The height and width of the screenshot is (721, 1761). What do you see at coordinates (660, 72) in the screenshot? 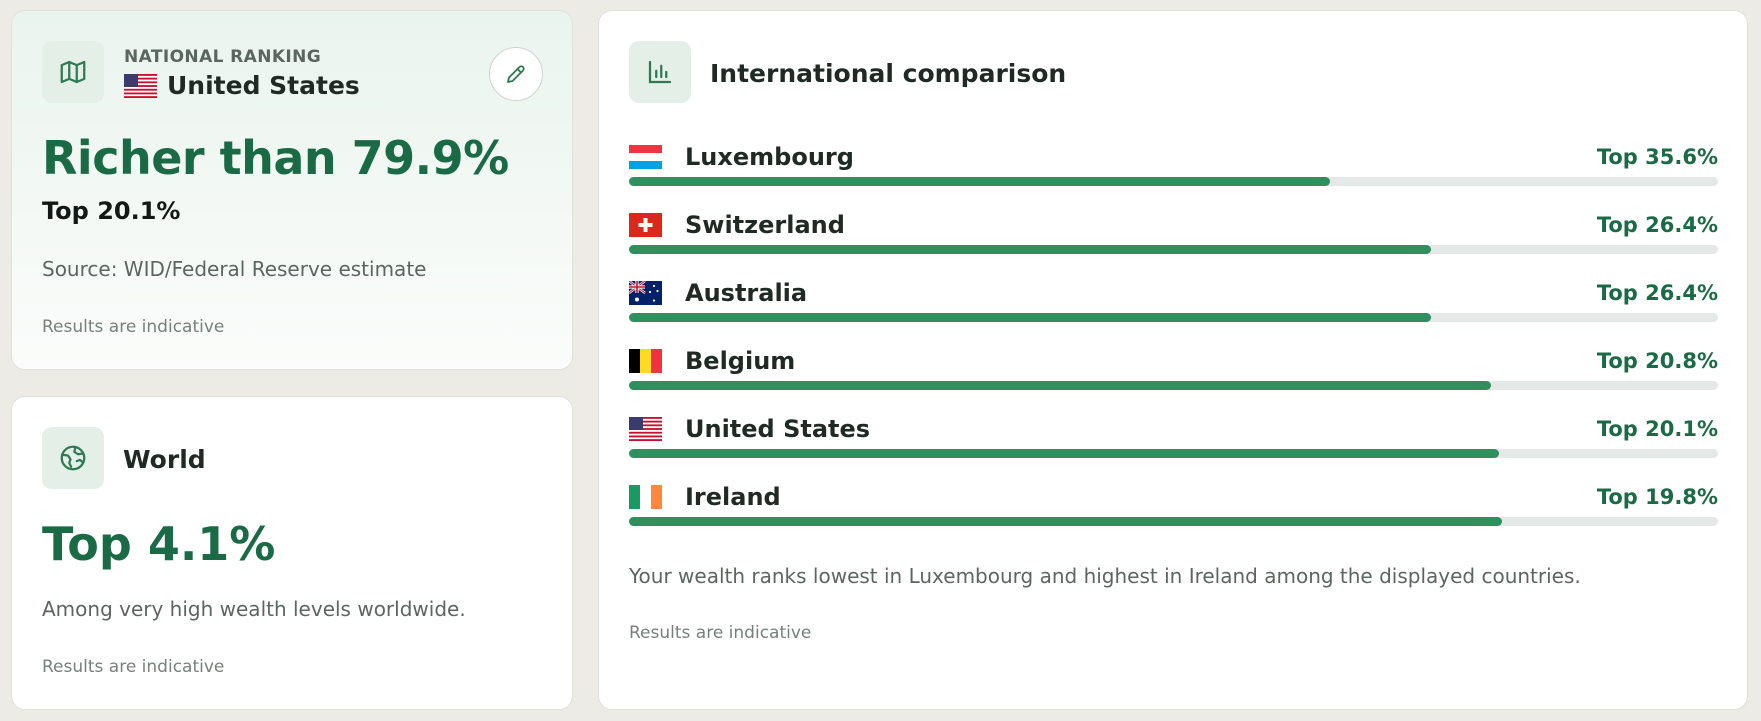
I see `bar-chart-icon` at bounding box center [660, 72].